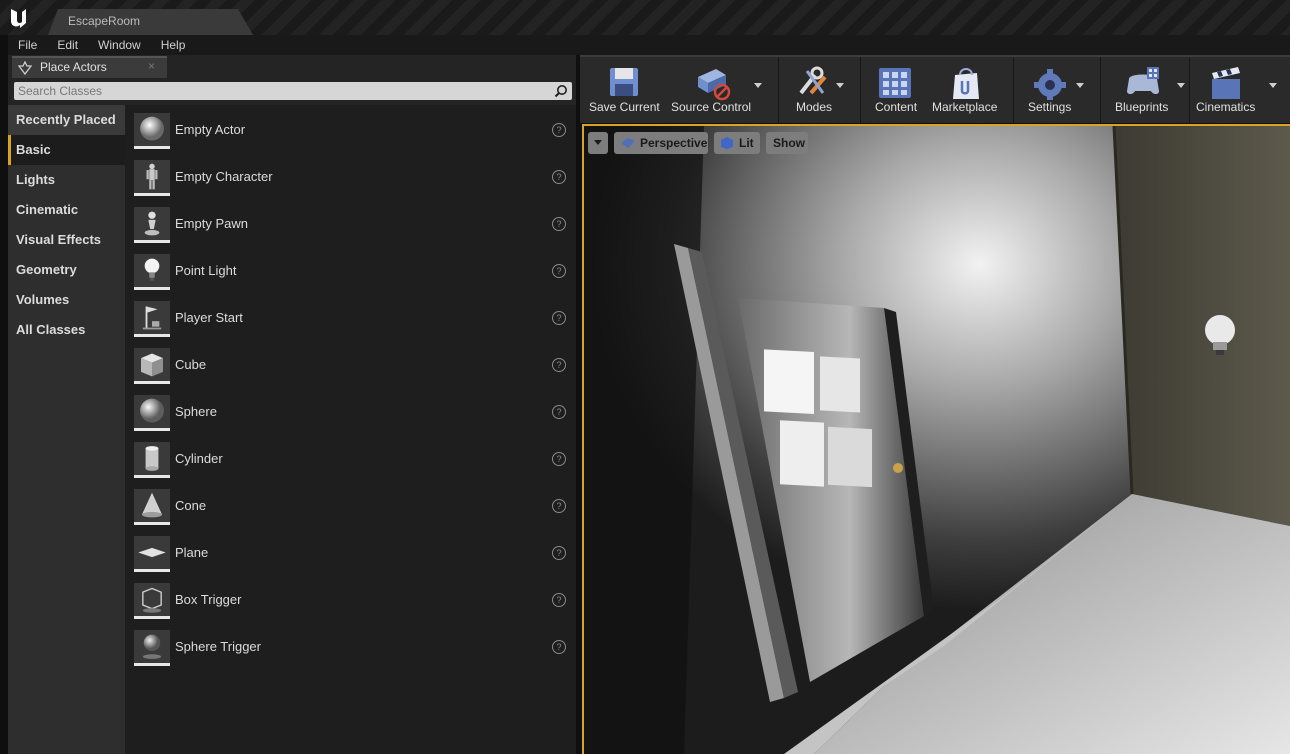 The width and height of the screenshot is (1290, 754). Describe the element at coordinates (152, 648) in the screenshot. I see `sphere-trigger-icon` at that location.